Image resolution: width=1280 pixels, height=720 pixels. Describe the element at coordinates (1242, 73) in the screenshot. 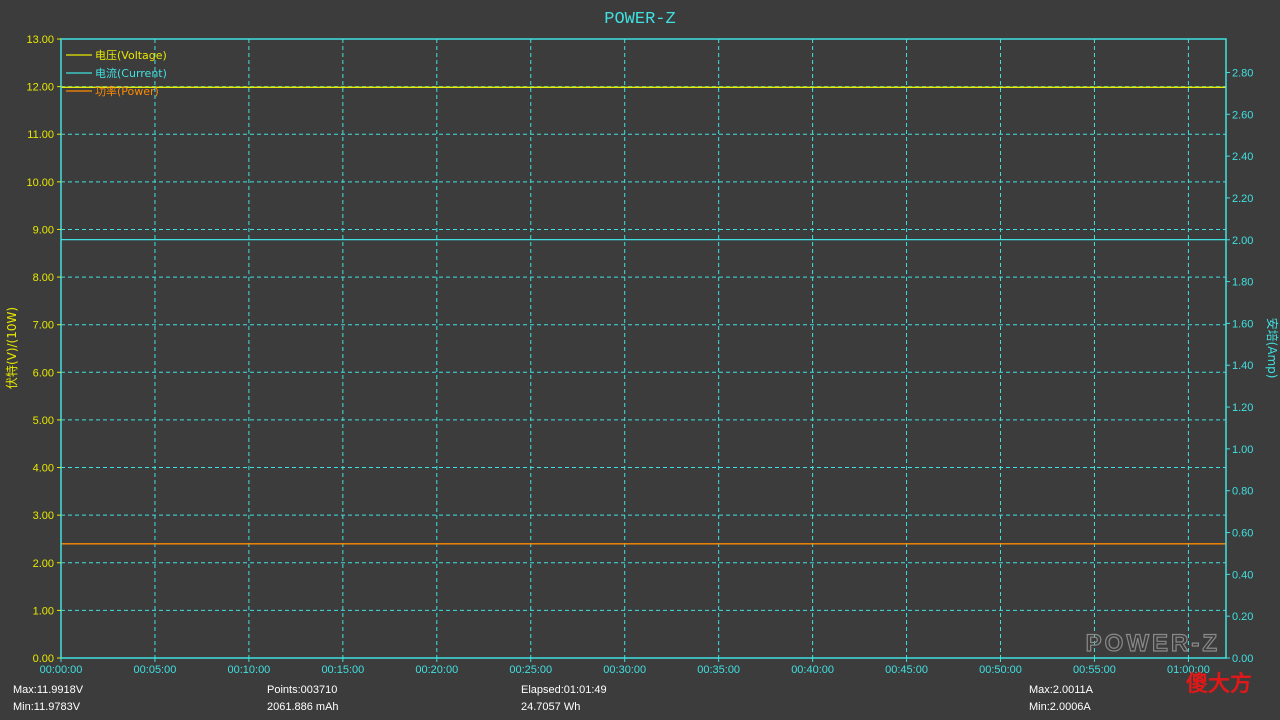

I see `right-tick-label: 2.80` at that location.